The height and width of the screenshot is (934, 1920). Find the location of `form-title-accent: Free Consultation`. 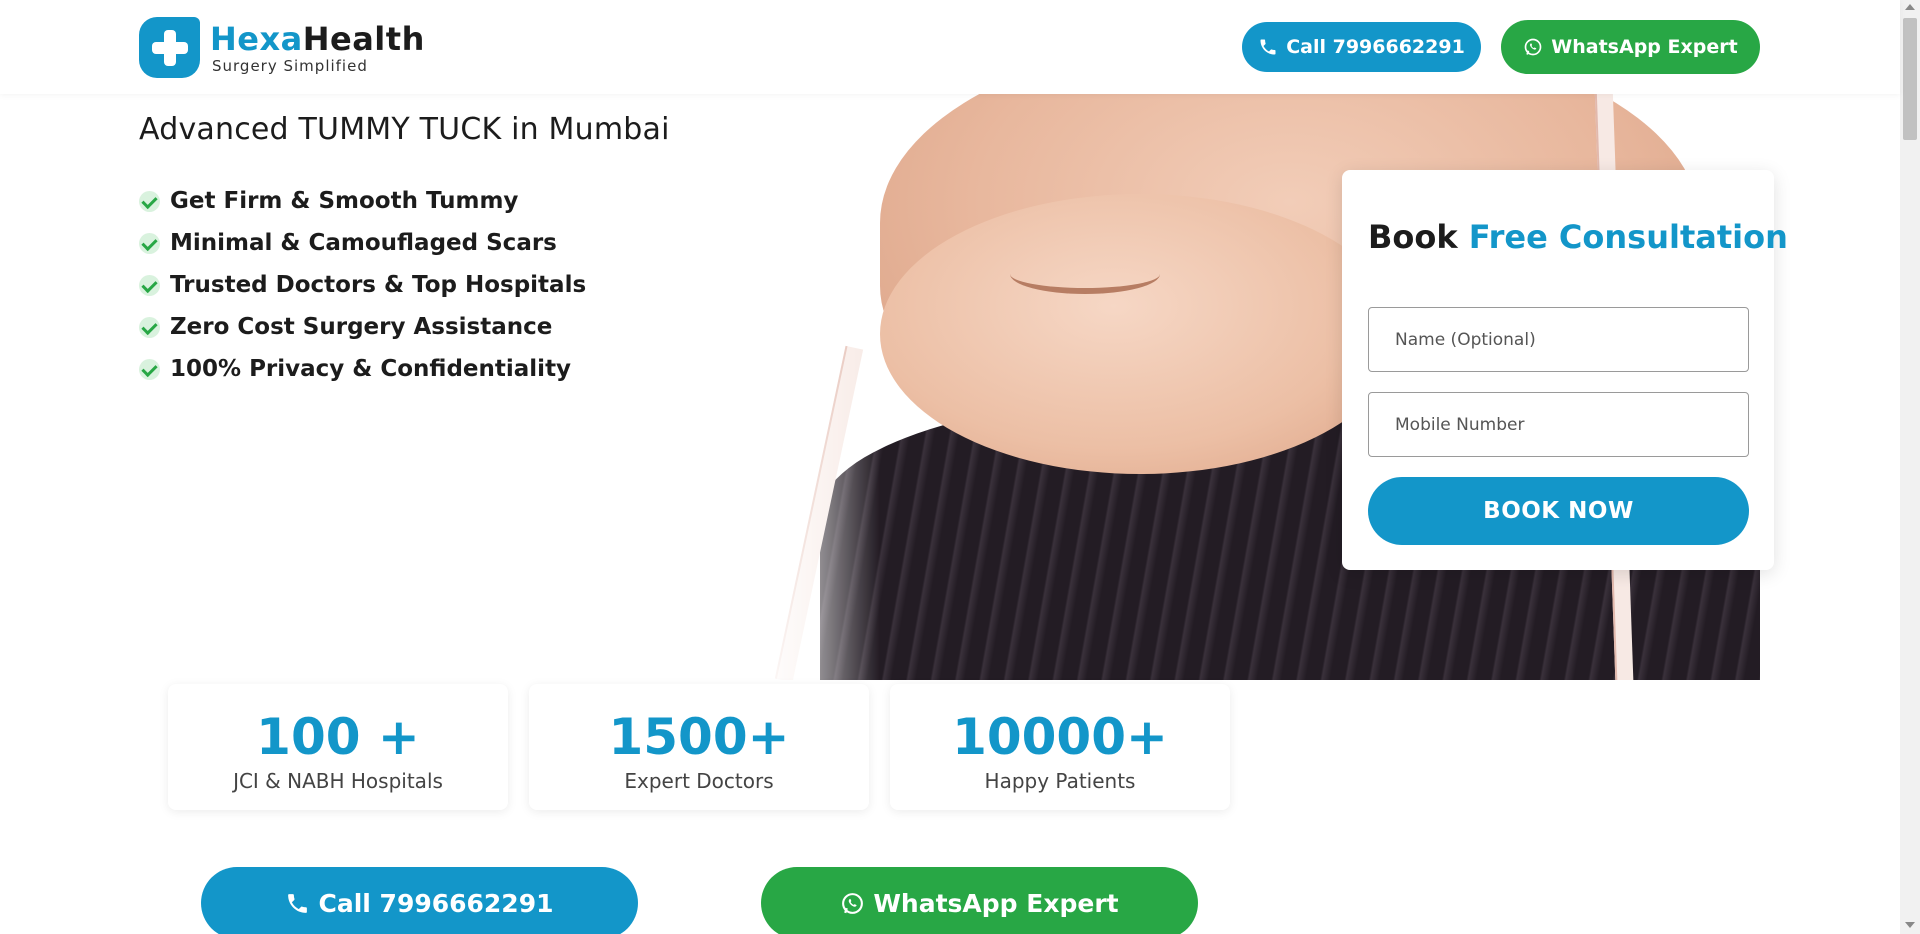

form-title-accent: Free Consultation is located at coordinates (1628, 237).